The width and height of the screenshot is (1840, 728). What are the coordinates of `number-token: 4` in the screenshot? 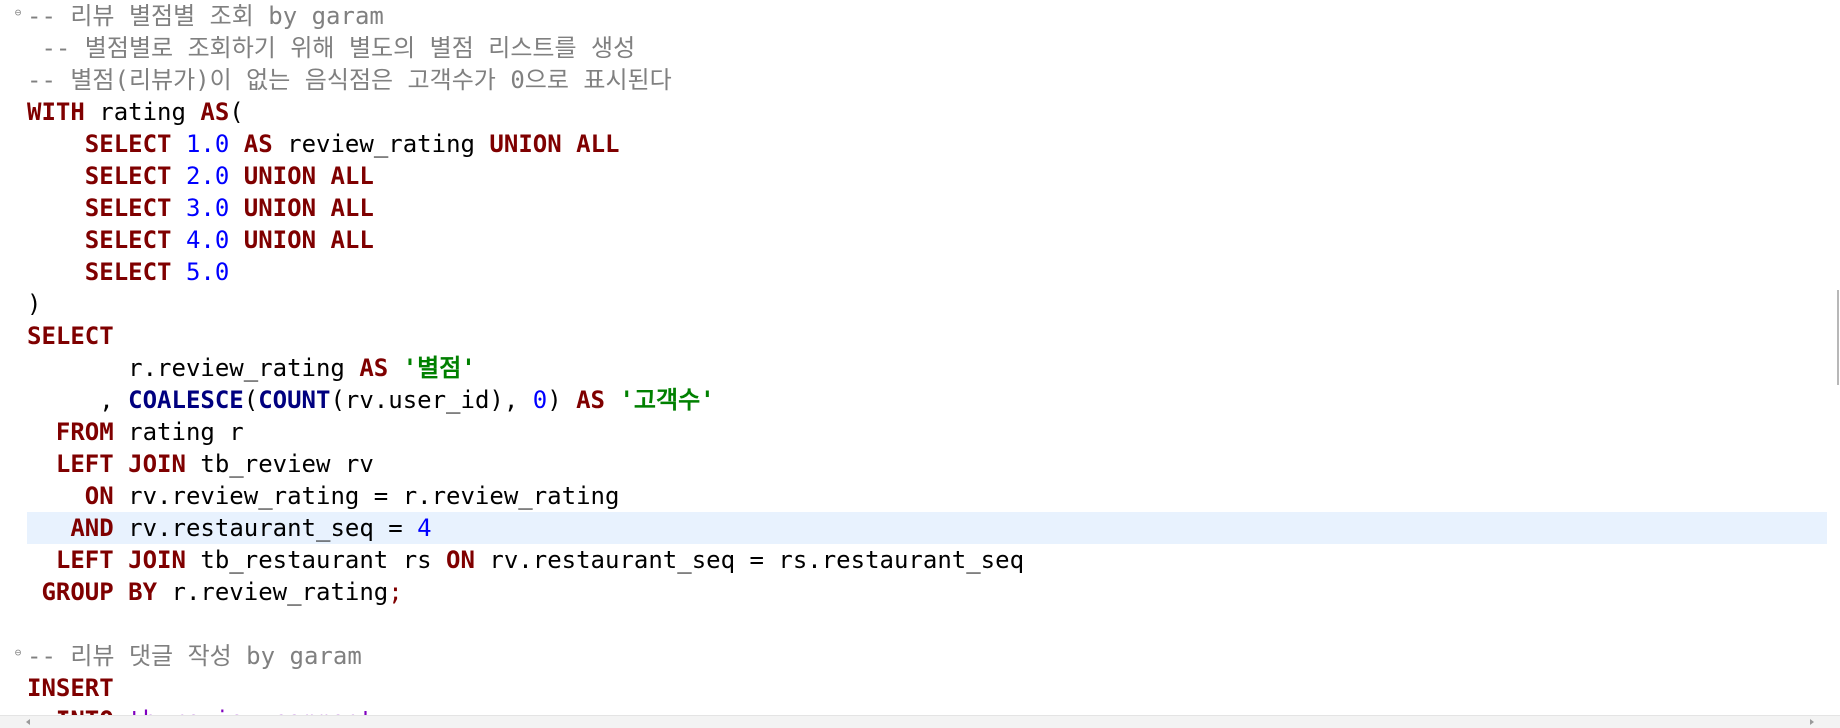 It's located at (424, 528).